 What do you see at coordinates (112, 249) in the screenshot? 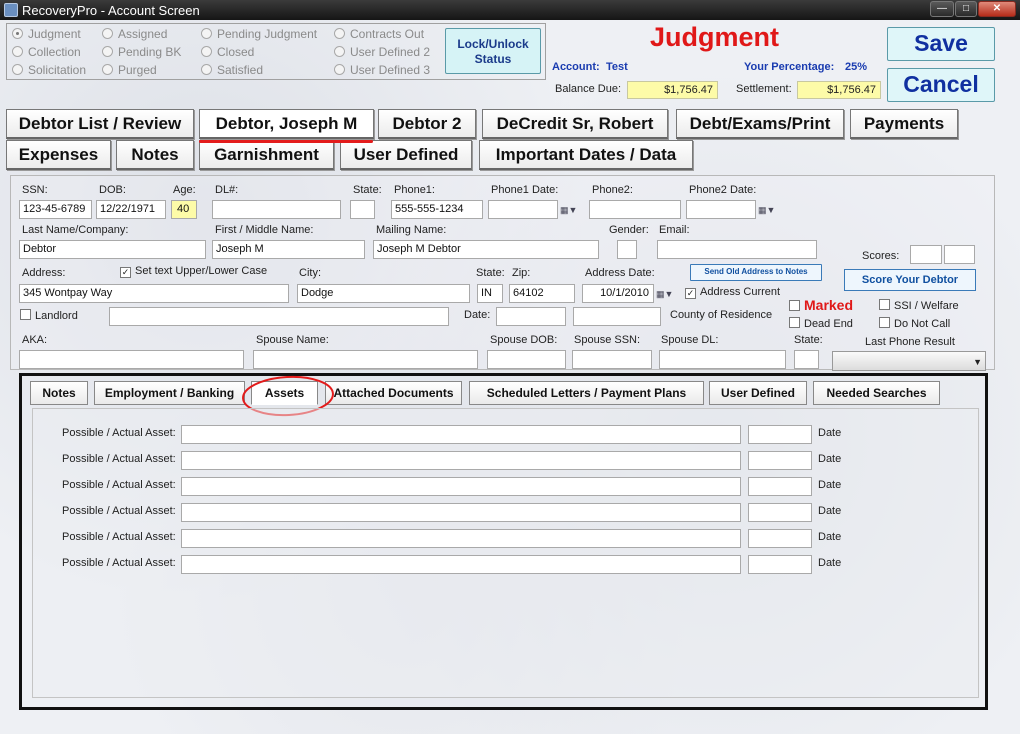
I see `last-name-field: Debtor` at bounding box center [112, 249].